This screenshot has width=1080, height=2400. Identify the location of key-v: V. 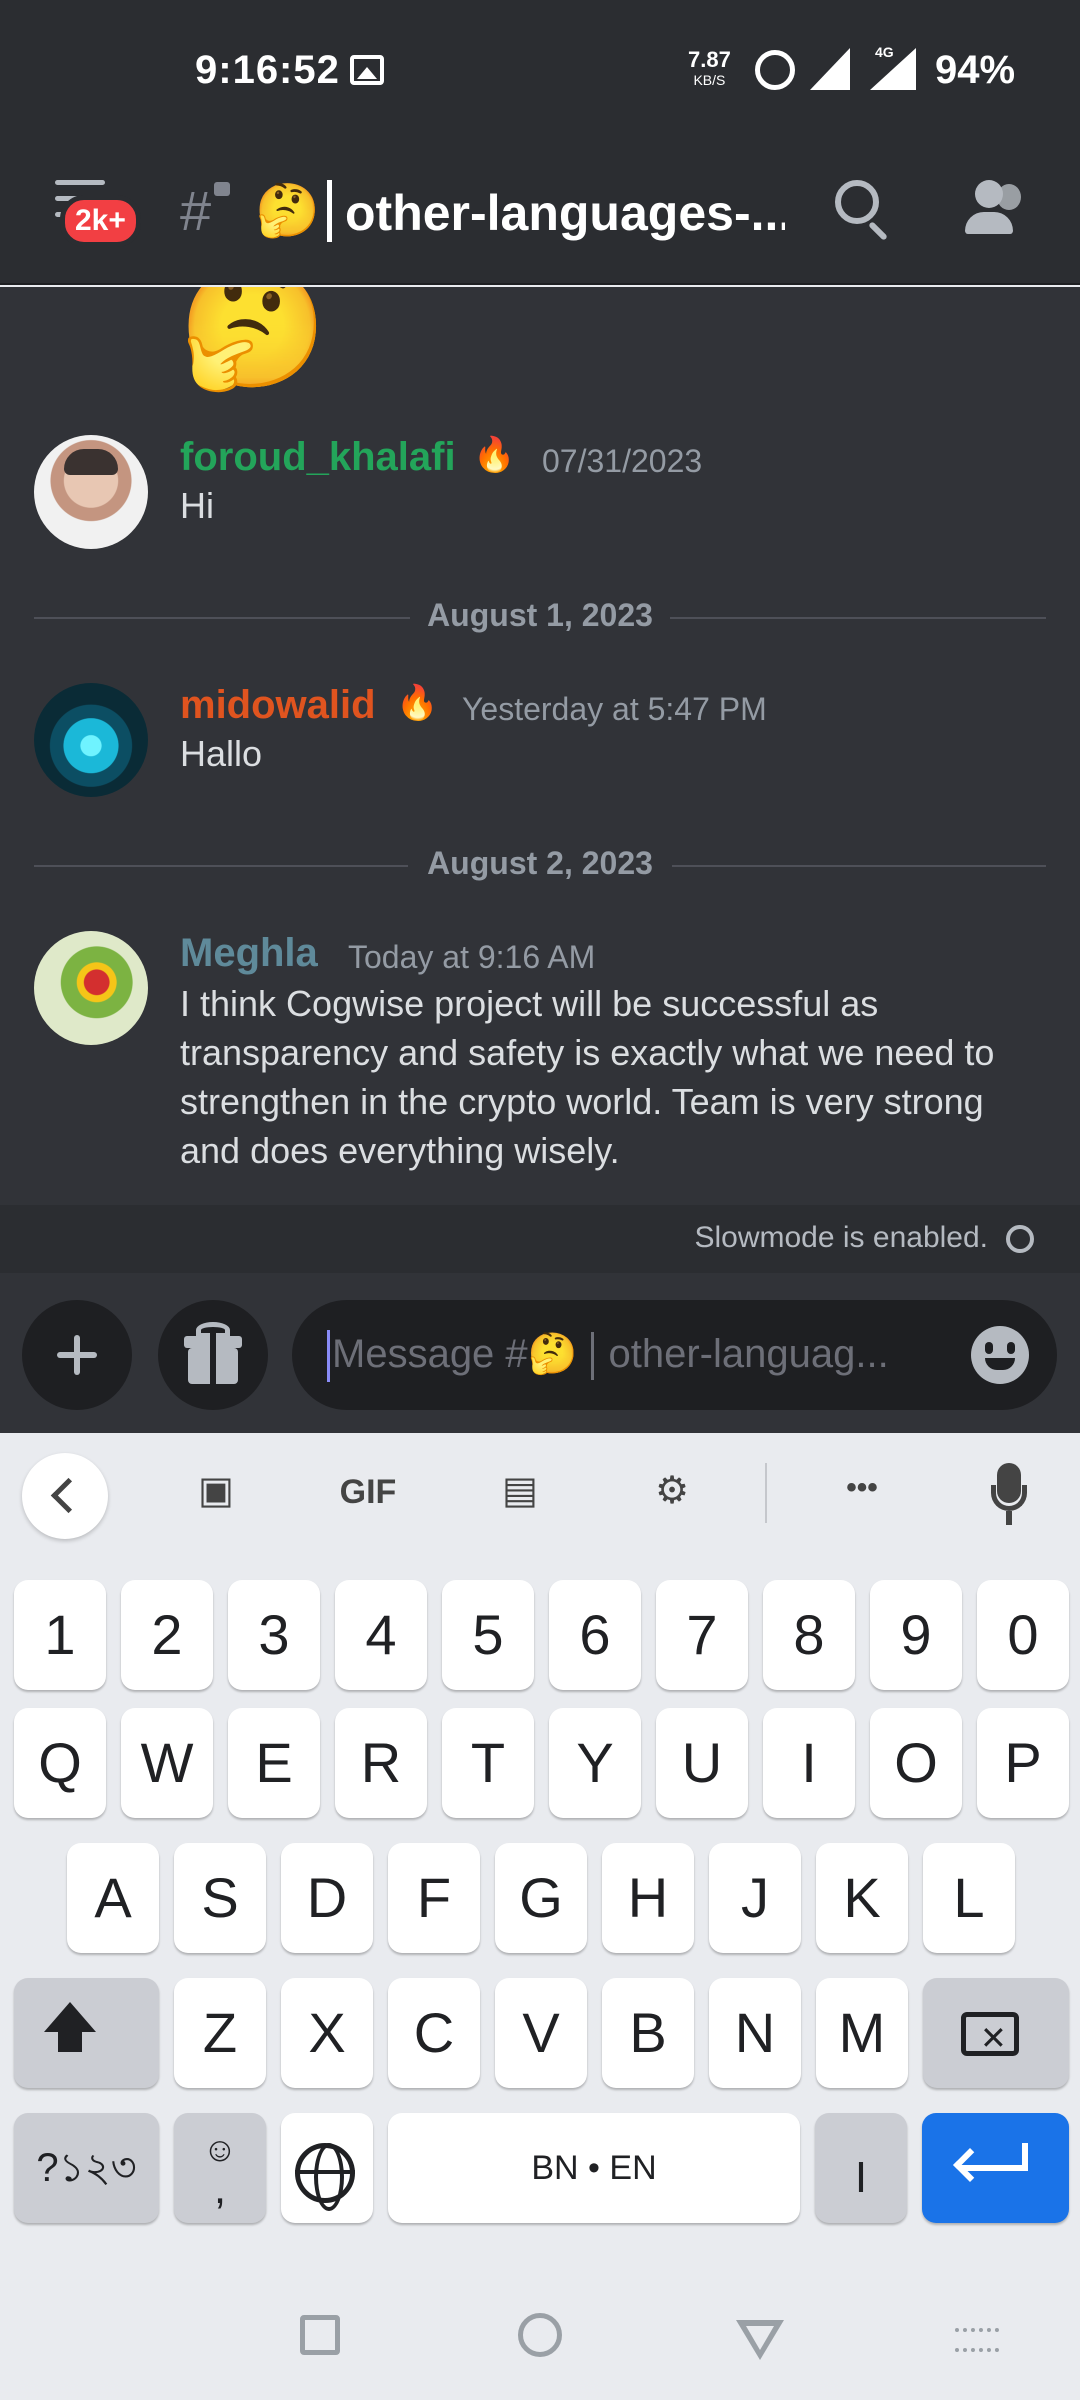
(541, 2033).